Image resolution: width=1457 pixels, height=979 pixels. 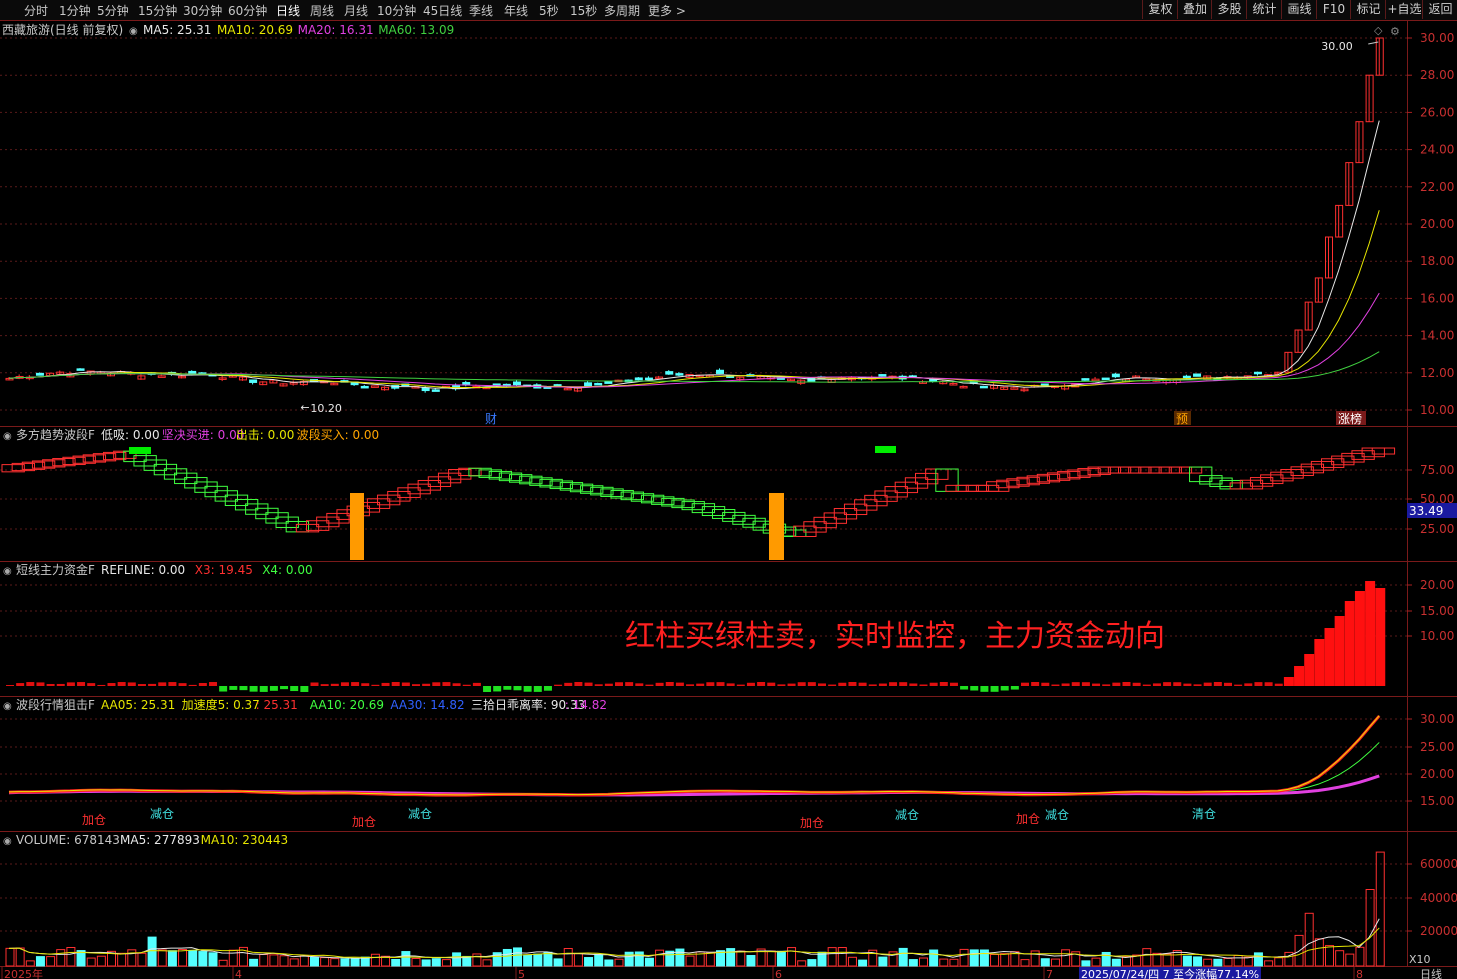 What do you see at coordinates (255, 30) in the screenshot?
I see `indicator-value: MA10: 20.69` at bounding box center [255, 30].